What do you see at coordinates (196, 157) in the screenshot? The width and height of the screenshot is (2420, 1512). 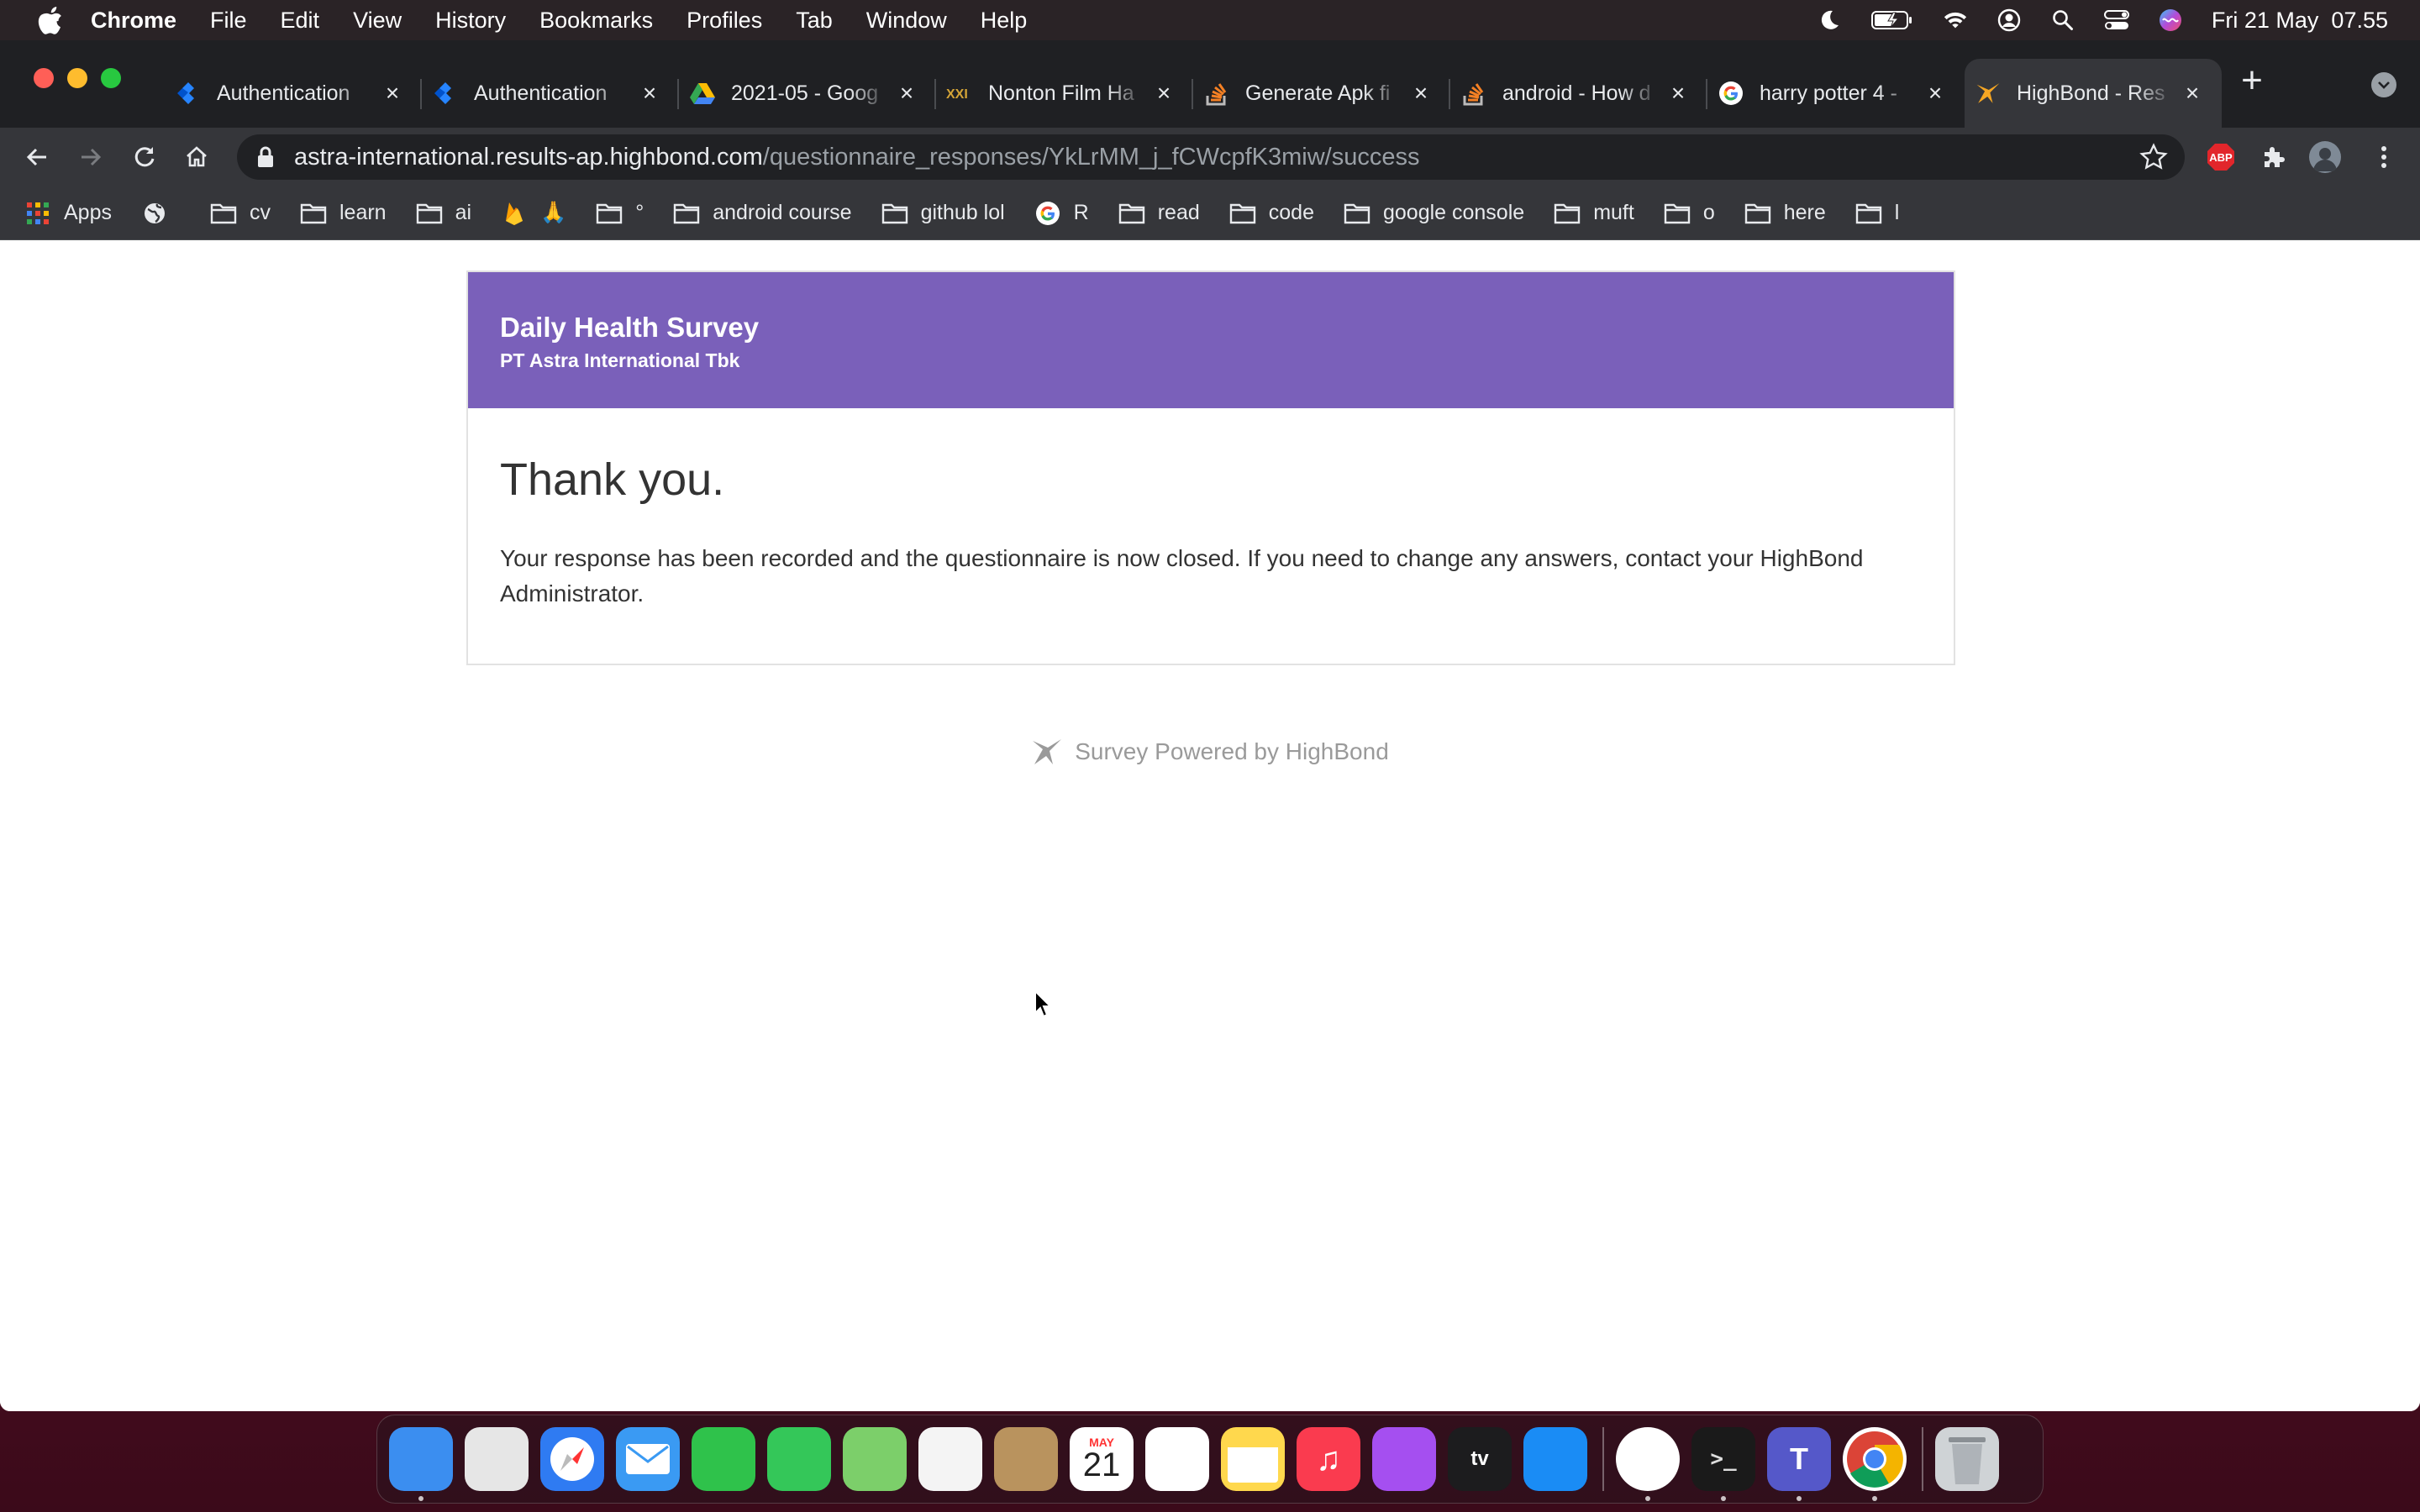 I see `home-button` at bounding box center [196, 157].